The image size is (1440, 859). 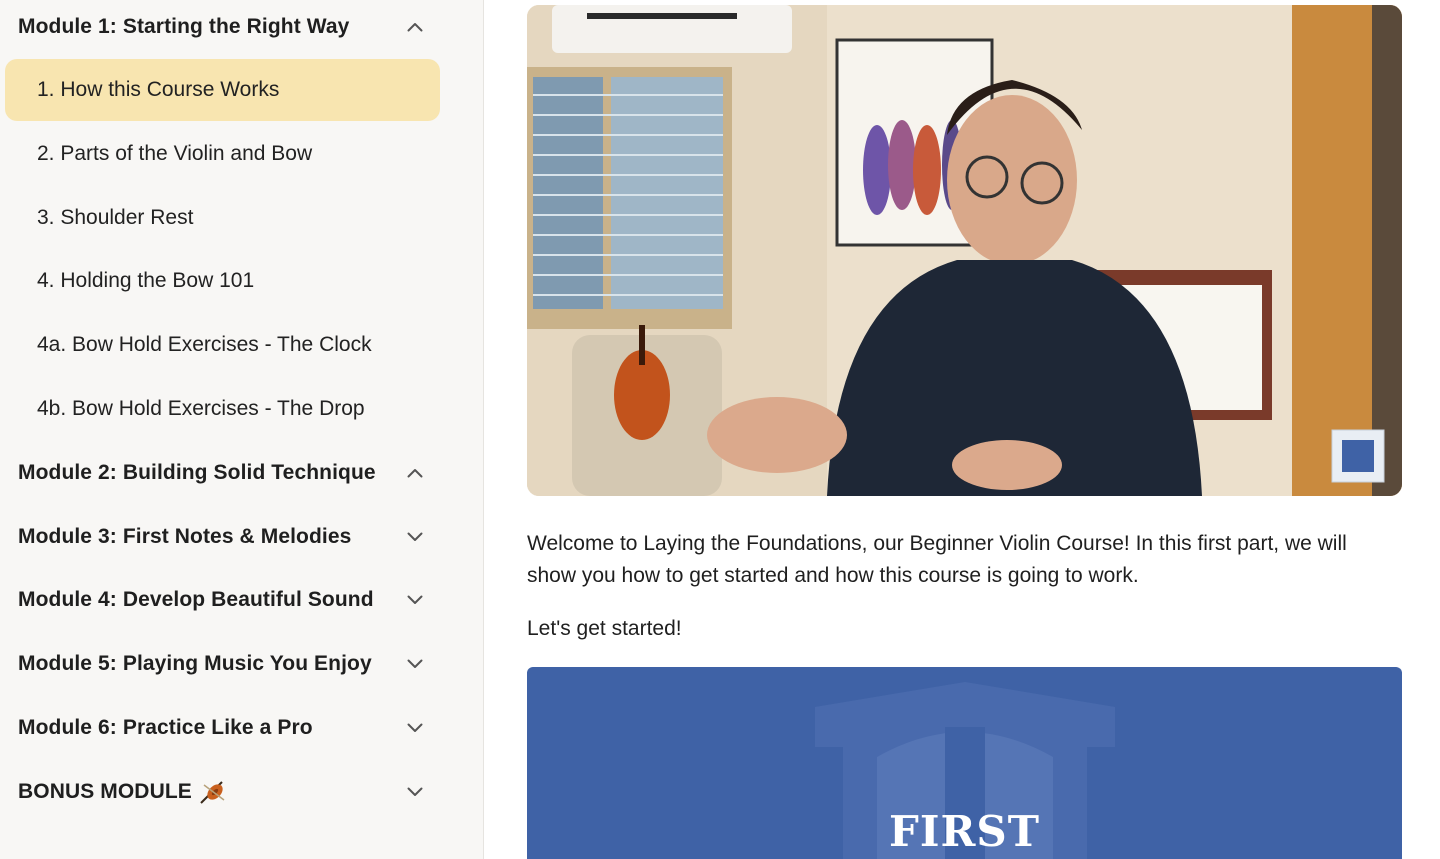 I want to click on lesson-label: 4. Holding the Bow 101, so click(x=146, y=280).